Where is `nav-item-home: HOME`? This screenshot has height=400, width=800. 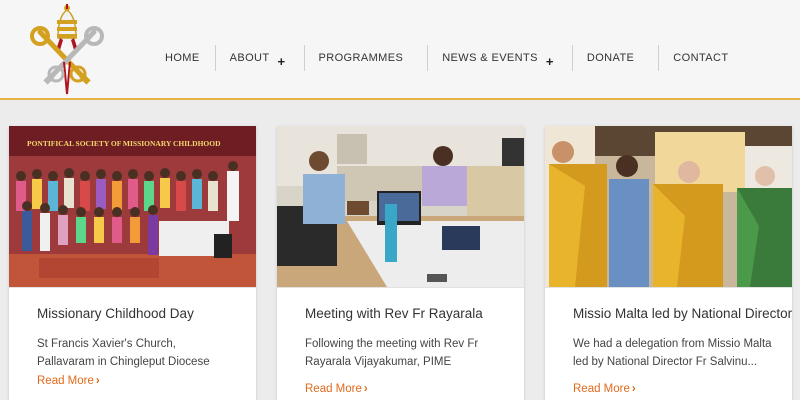
nav-item-home: HOME is located at coordinates (182, 58).